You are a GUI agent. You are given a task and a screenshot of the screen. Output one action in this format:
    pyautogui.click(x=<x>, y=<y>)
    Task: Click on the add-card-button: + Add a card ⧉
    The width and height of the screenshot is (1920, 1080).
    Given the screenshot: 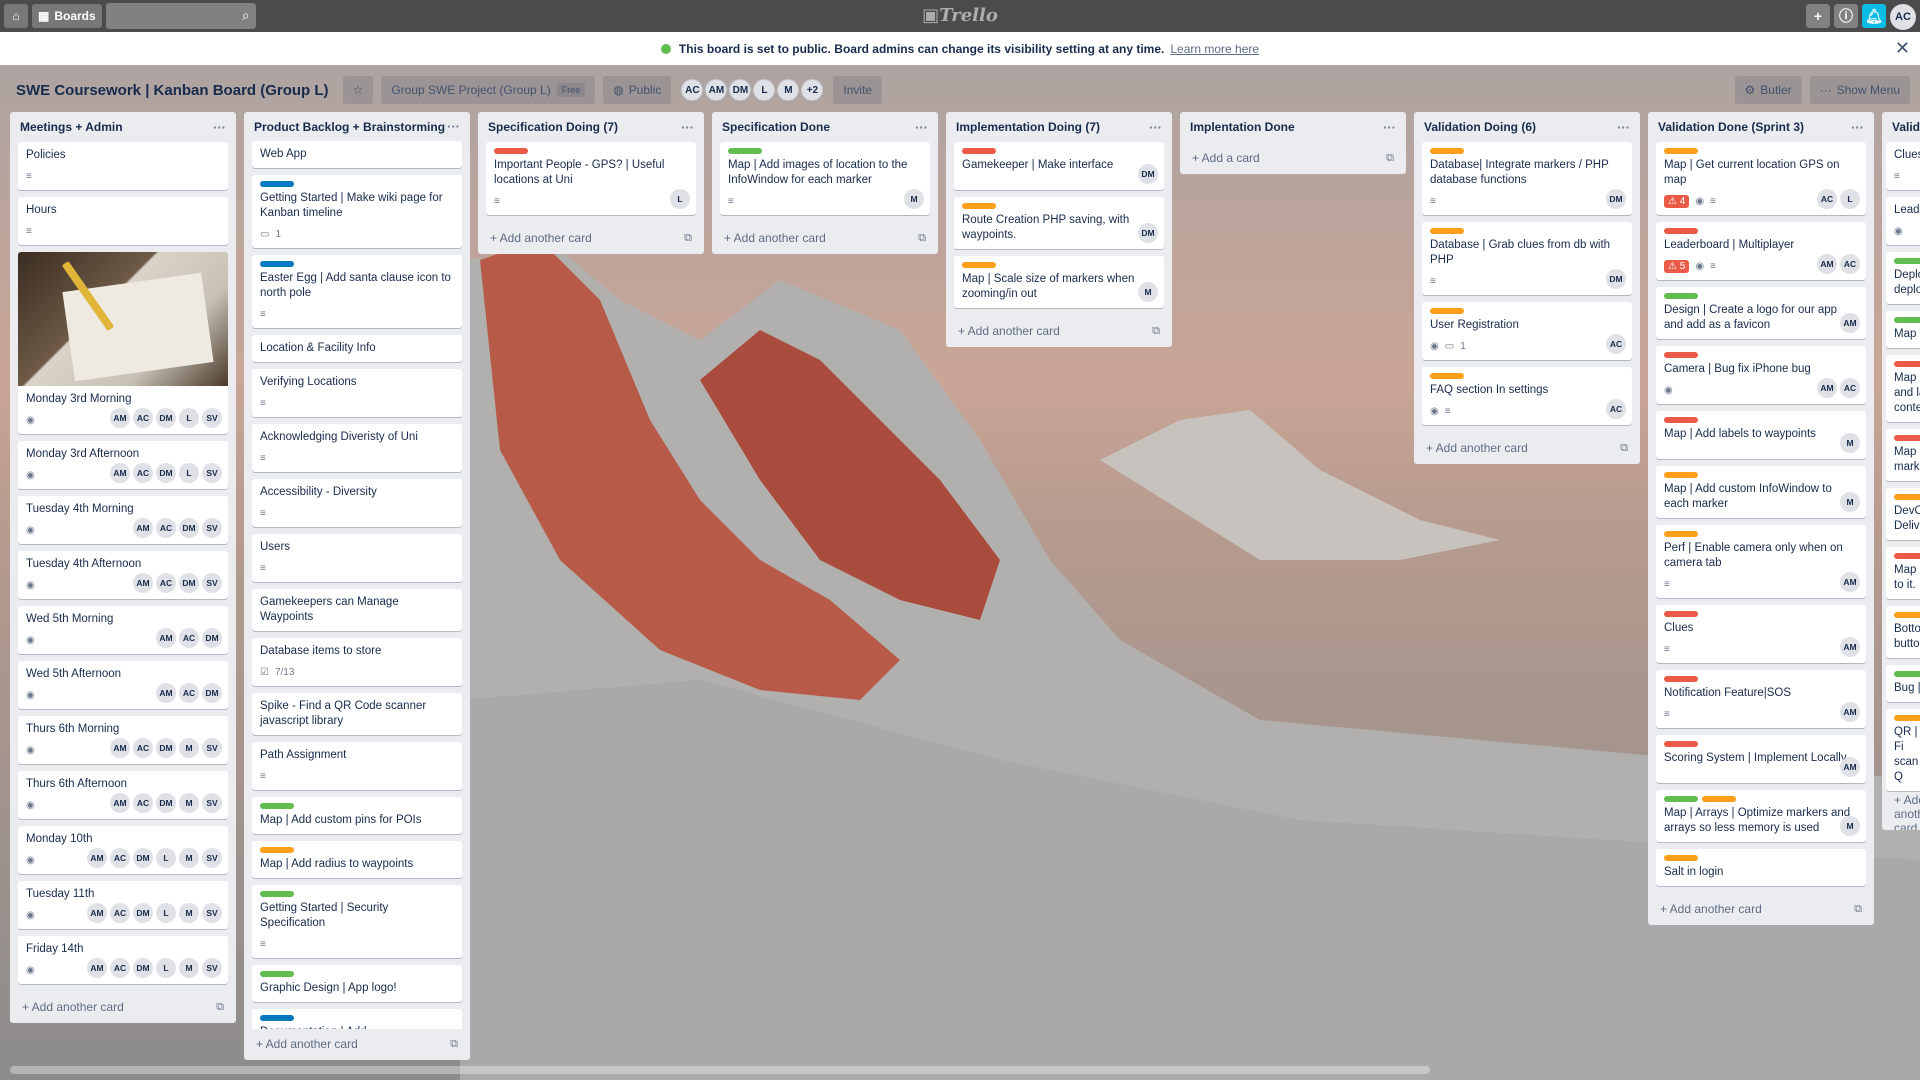 What is the action you would take?
    pyautogui.click(x=1293, y=158)
    